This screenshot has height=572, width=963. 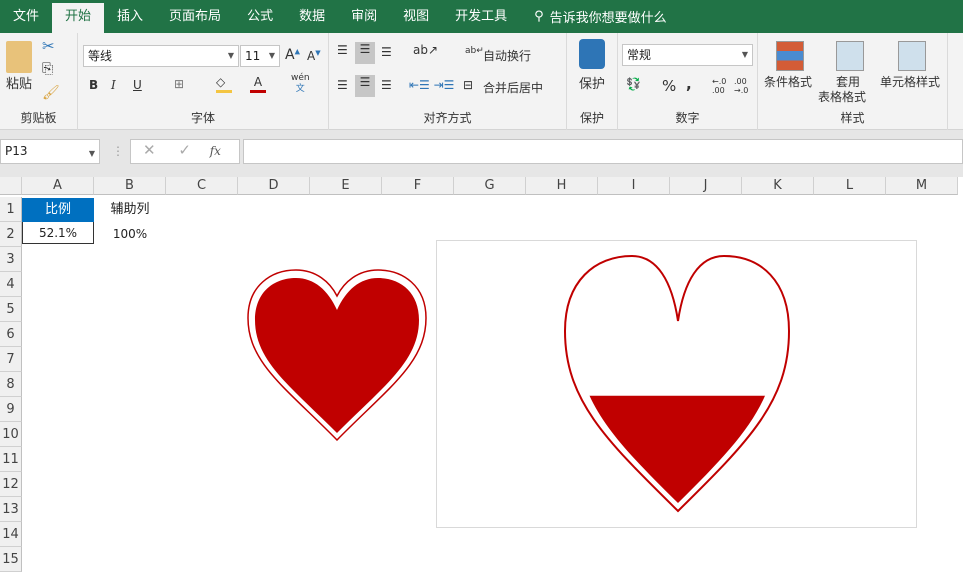 I want to click on cell-styles-button: 单元格样式, so click(x=910, y=81).